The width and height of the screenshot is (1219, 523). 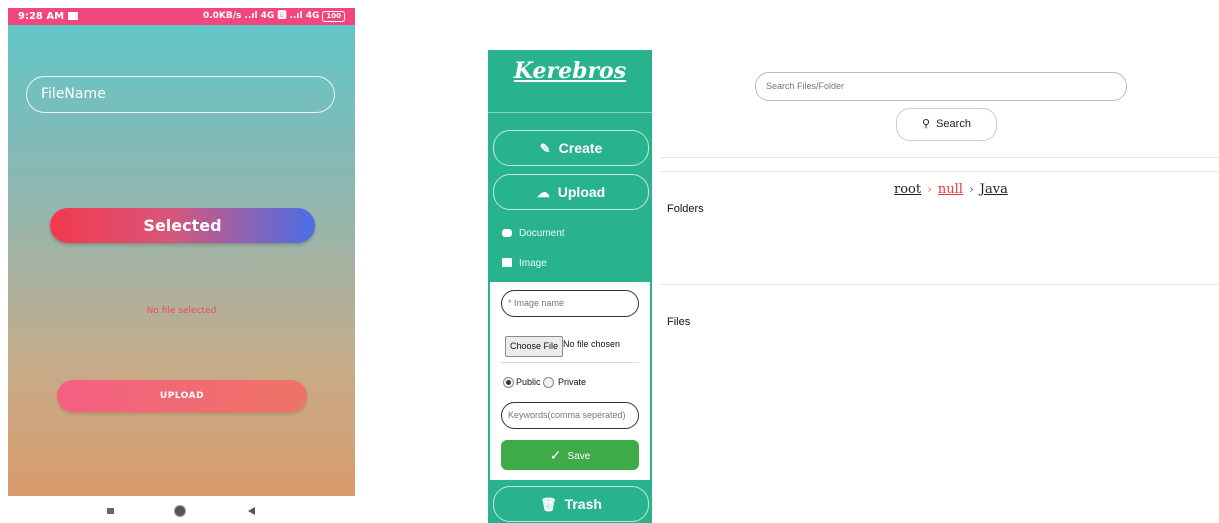 What do you see at coordinates (548, 382) in the screenshot?
I see `private-radio` at bounding box center [548, 382].